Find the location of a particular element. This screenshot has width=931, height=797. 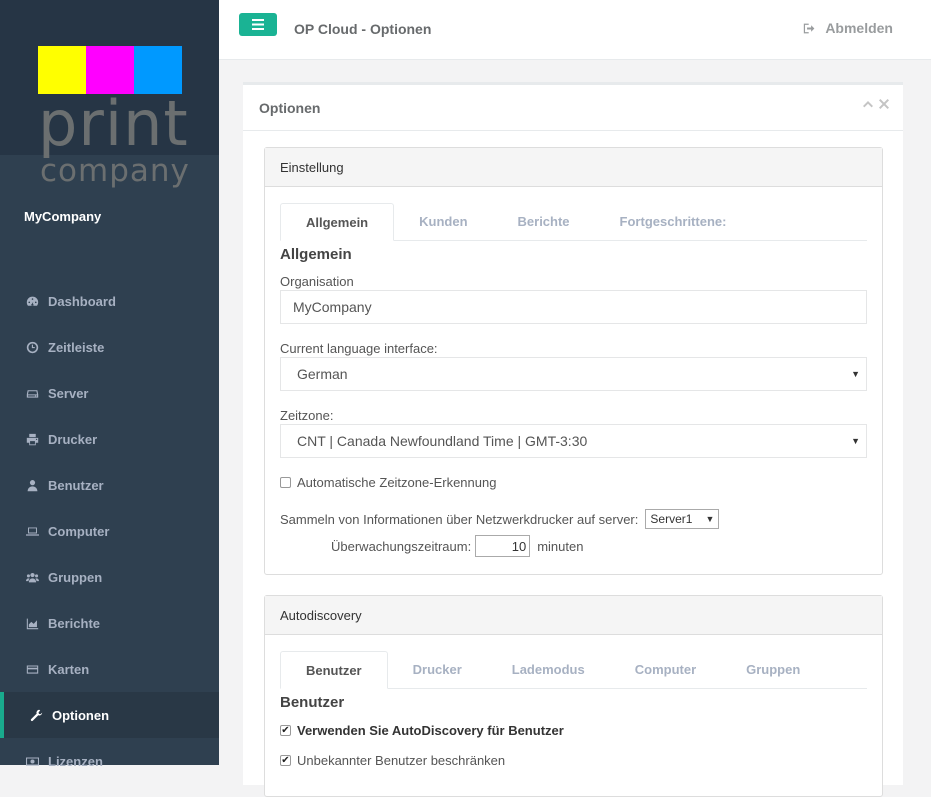

sidebar-item-label: Gruppen is located at coordinates (75, 577).